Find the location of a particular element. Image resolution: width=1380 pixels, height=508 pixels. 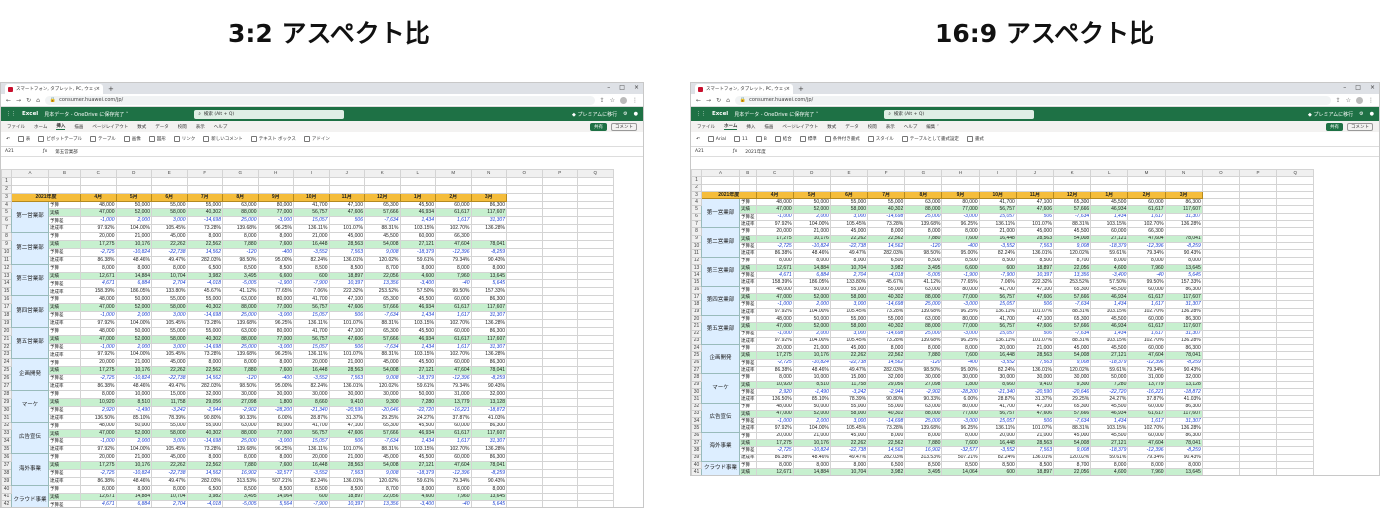

value-cell: -1,490 is located at coordinates (133, 410).